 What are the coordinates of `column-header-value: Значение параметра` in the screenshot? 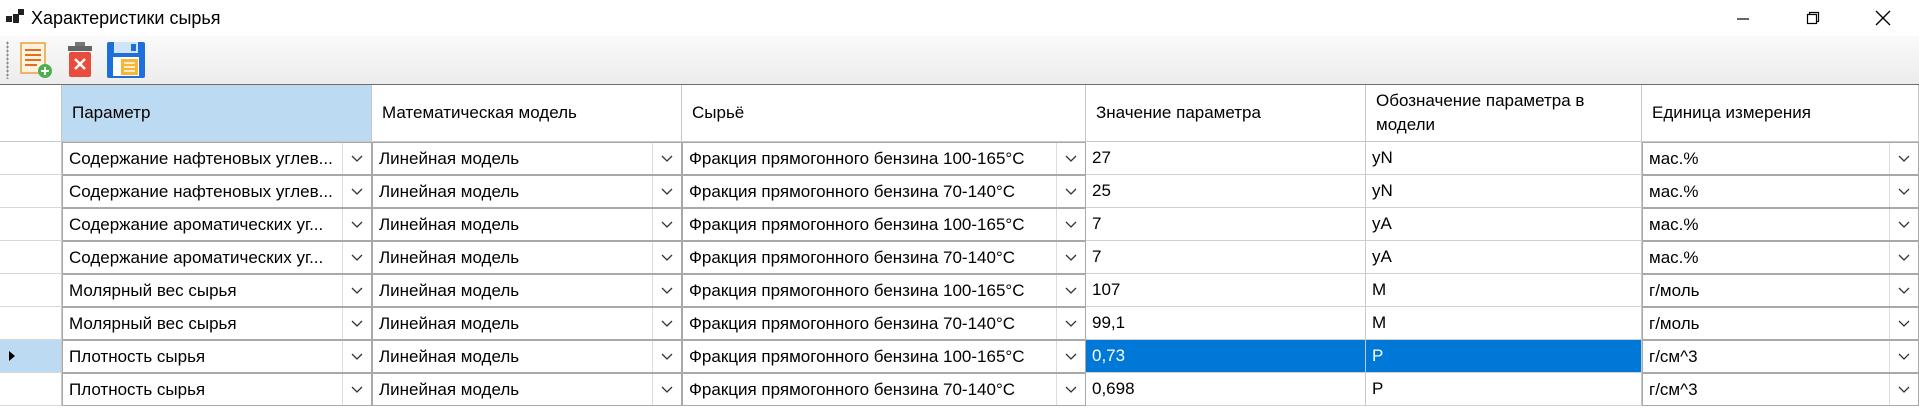 It's located at (1226, 113).